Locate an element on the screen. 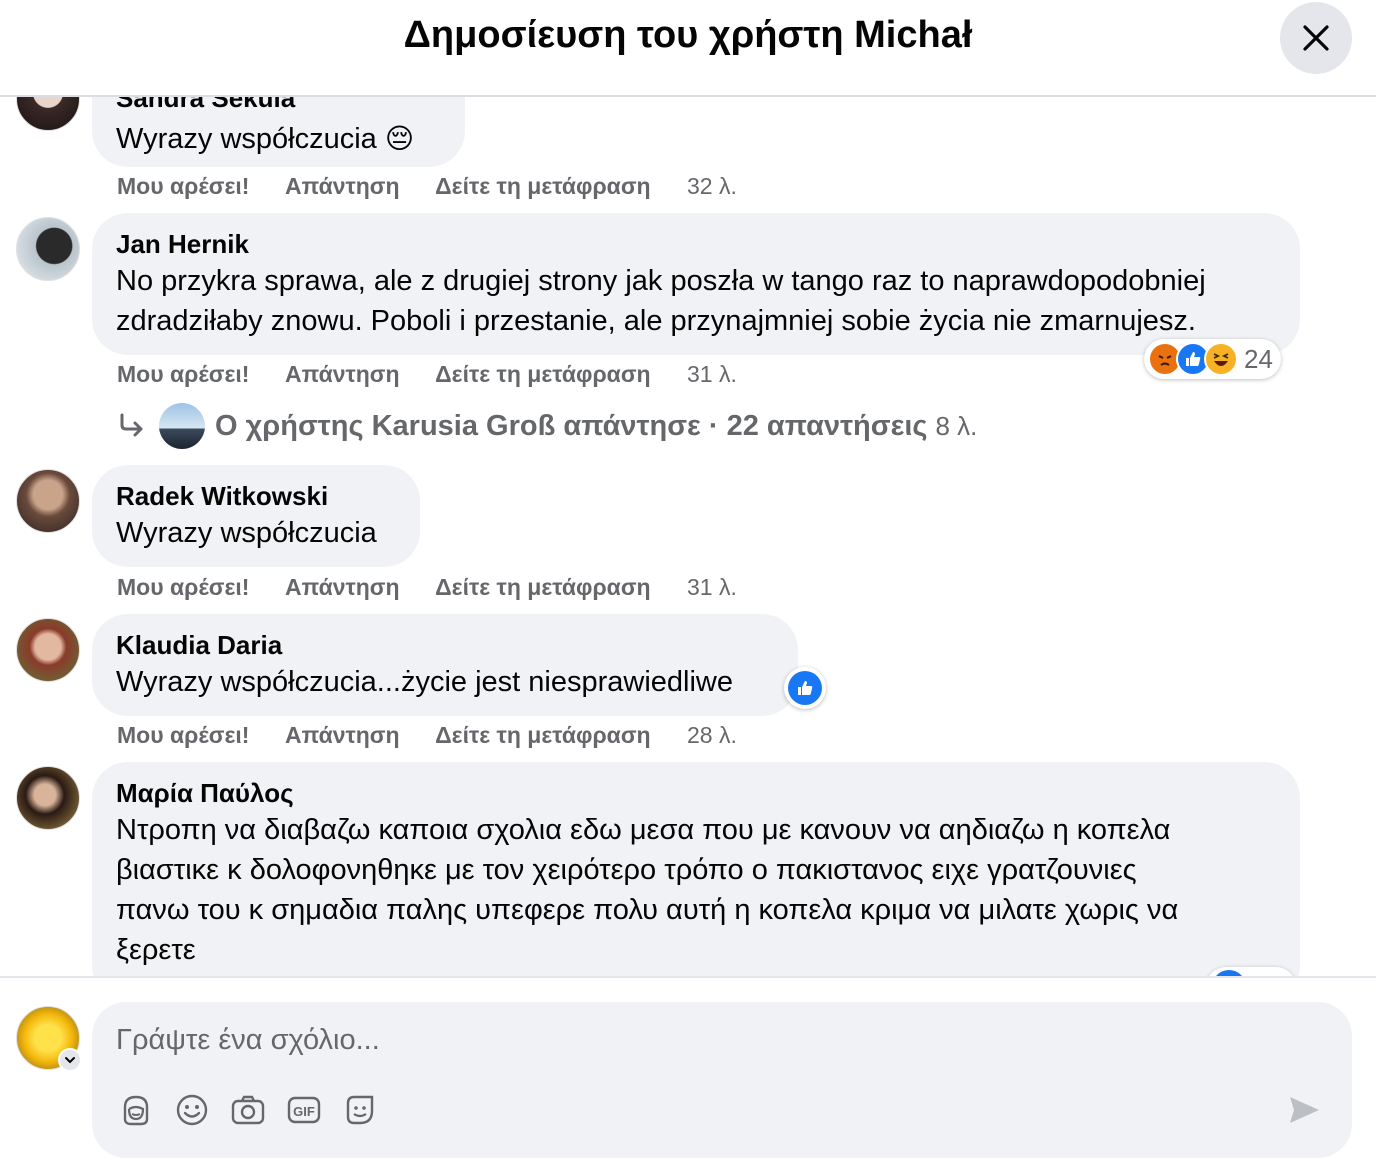  haha-icon is located at coordinates (1221, 359).